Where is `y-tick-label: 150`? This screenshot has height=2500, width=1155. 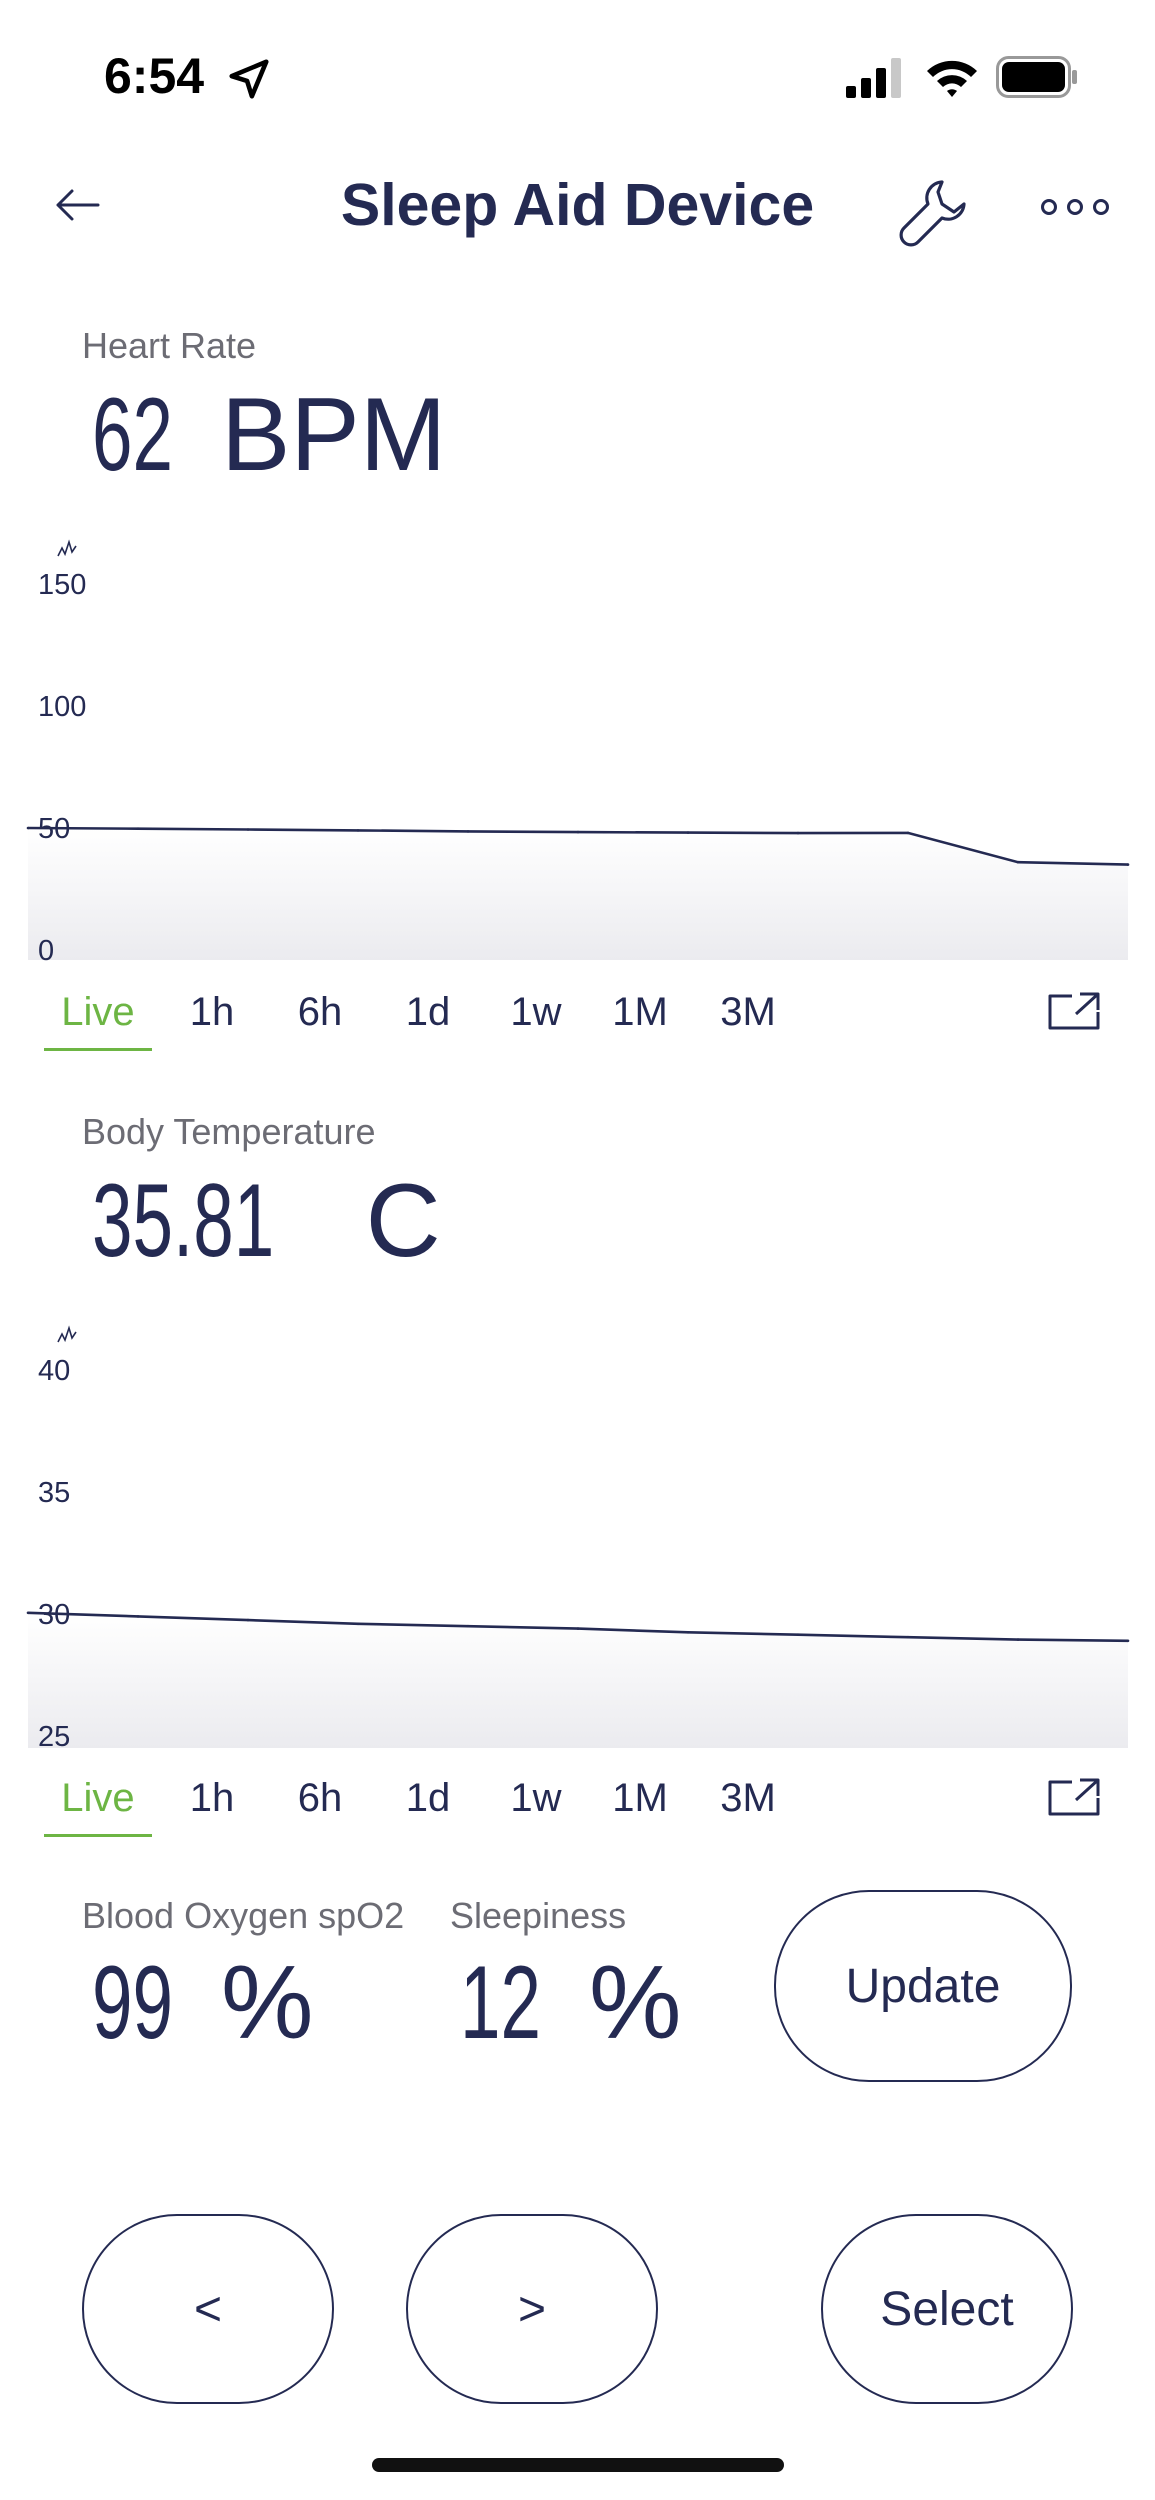 y-tick-label: 150 is located at coordinates (62, 585).